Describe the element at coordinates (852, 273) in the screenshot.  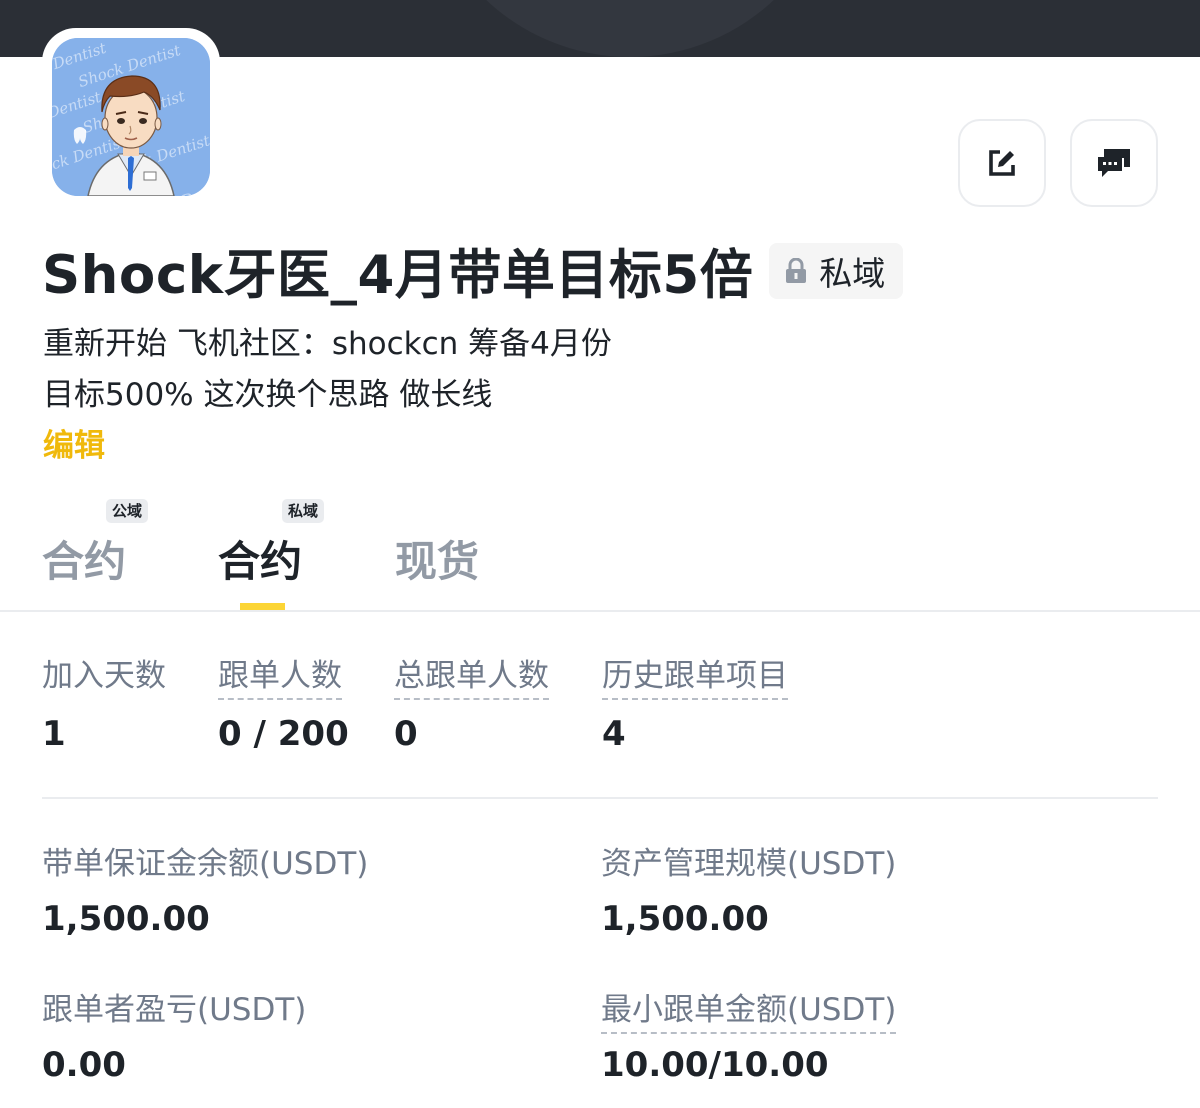
I see `privacy-badge-label: 私域` at that location.